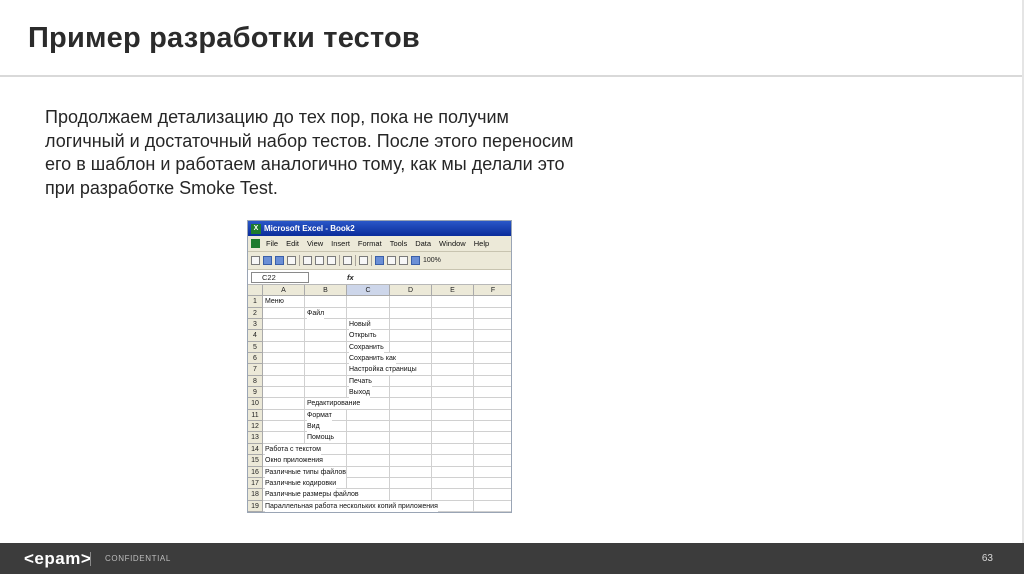 The image size is (1024, 574). I want to click on column-header: D, so click(411, 291).